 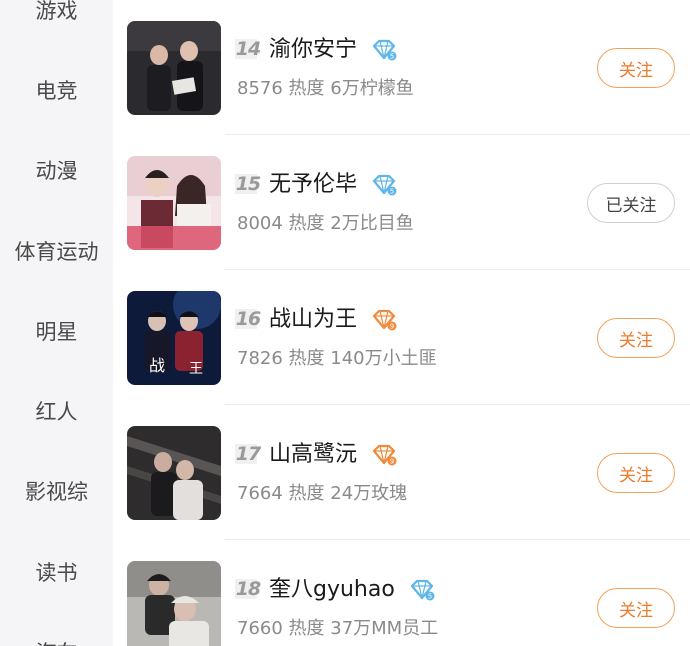 What do you see at coordinates (313, 320) in the screenshot?
I see `topic-name: 战山为王` at bounding box center [313, 320].